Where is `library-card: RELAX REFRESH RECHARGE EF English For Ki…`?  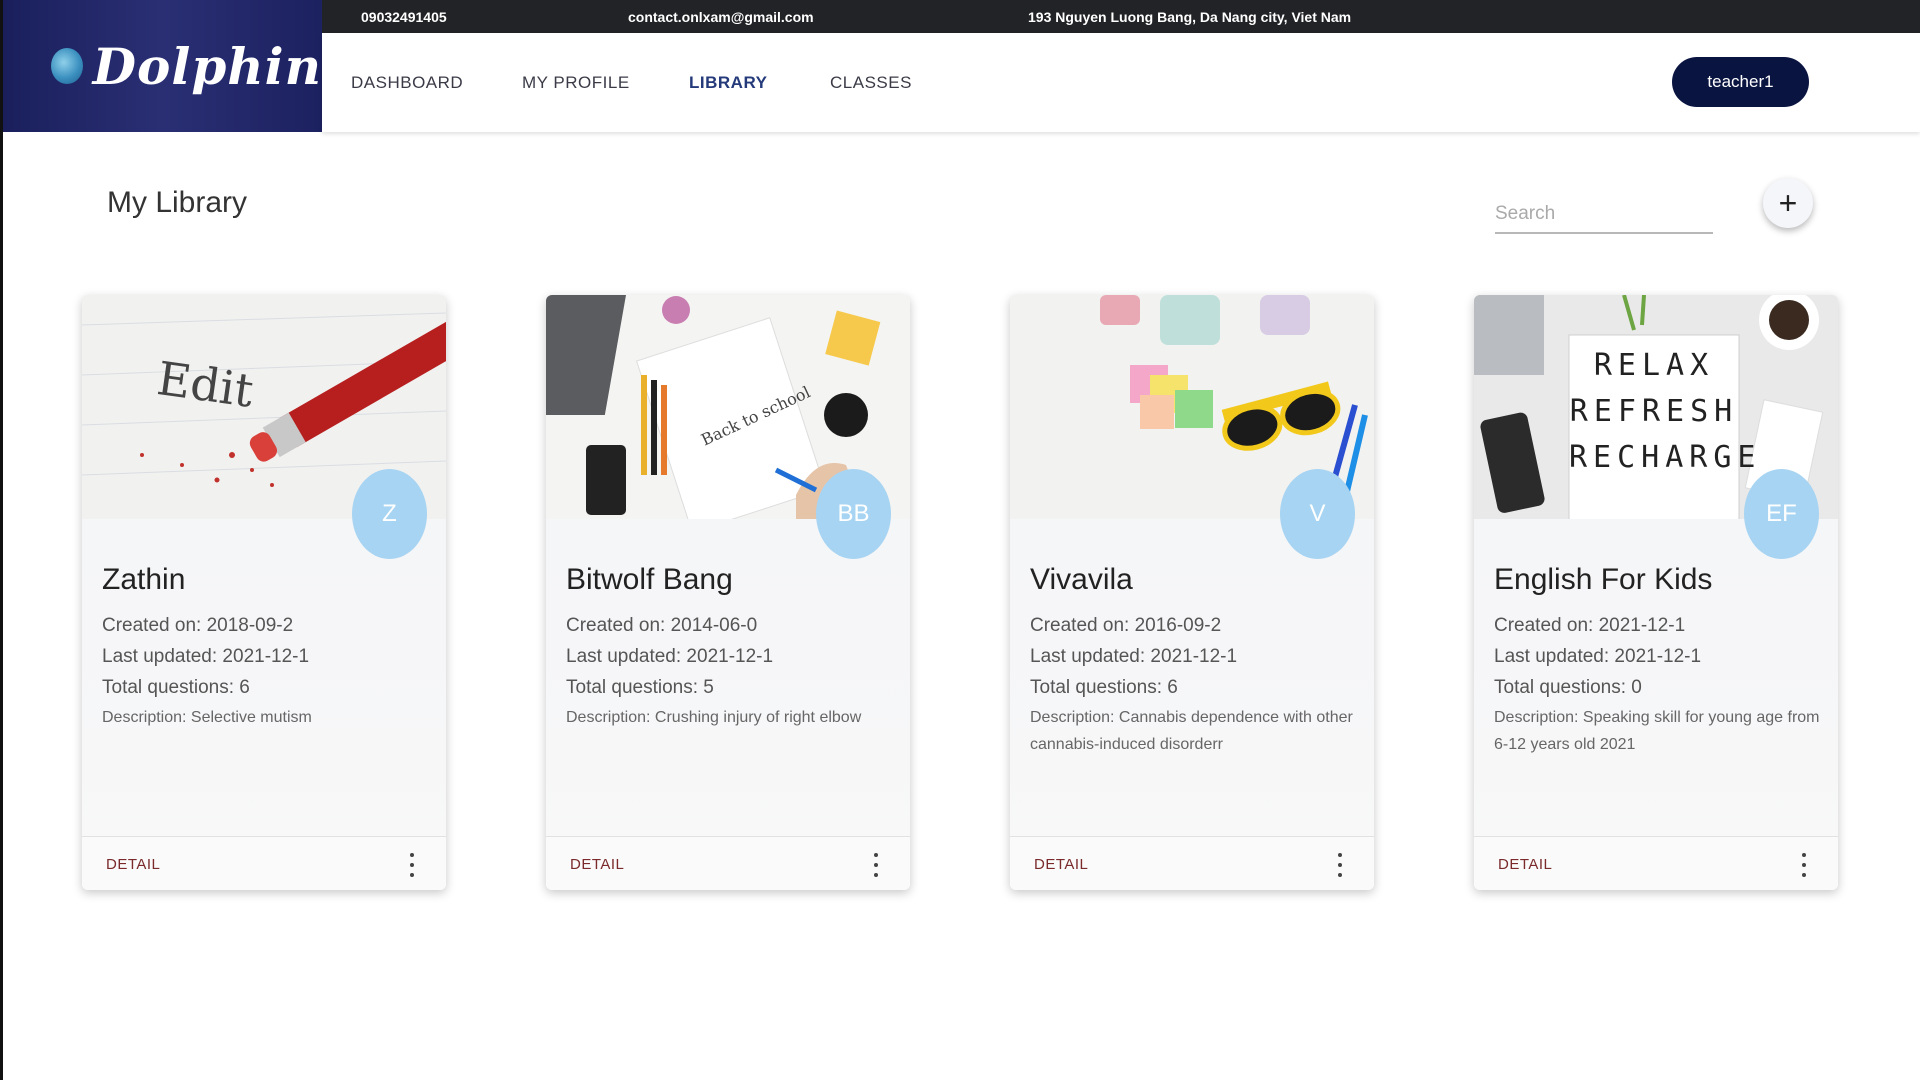
library-card: RELAX REFRESH RECHARGE EF English For Ki… is located at coordinates (1656, 592).